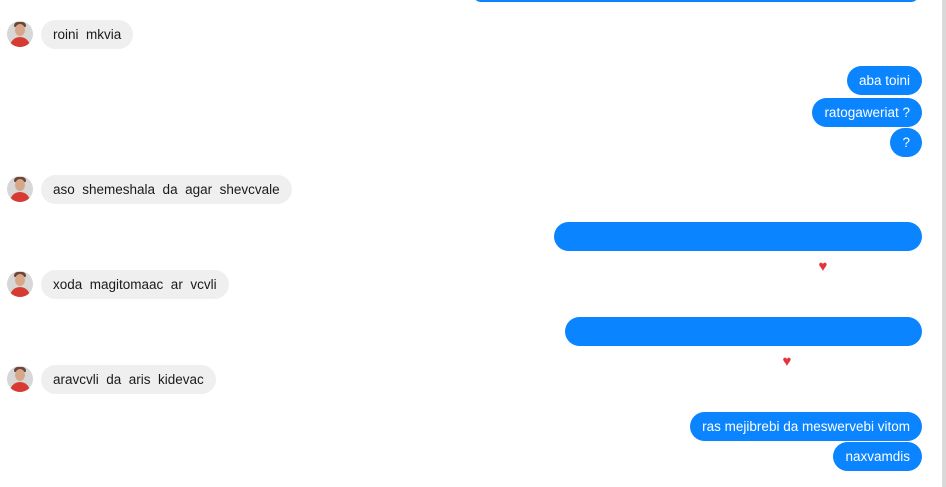 The image size is (946, 487). I want to click on outgoing-message: ras mejibrebi da meswervebi vitom, so click(806, 426).